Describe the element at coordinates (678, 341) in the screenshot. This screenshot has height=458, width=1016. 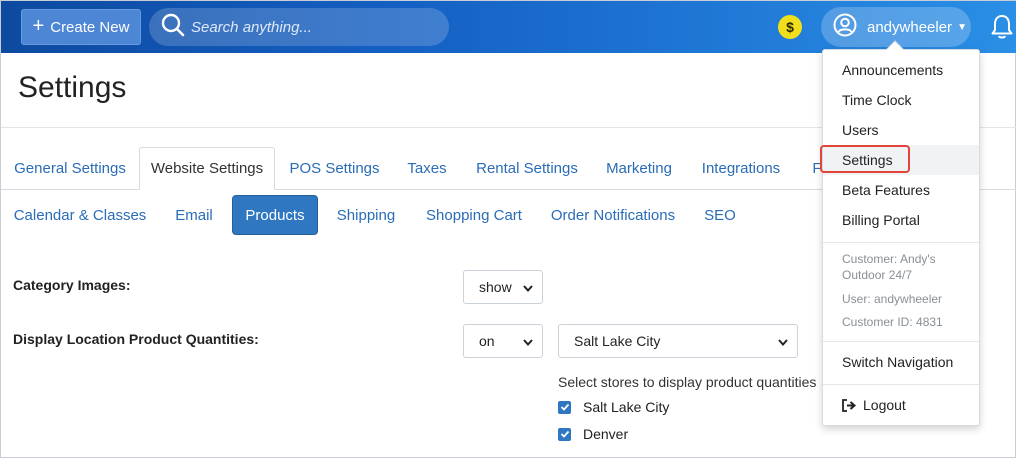
I see `store-select: Salt Lake City` at that location.